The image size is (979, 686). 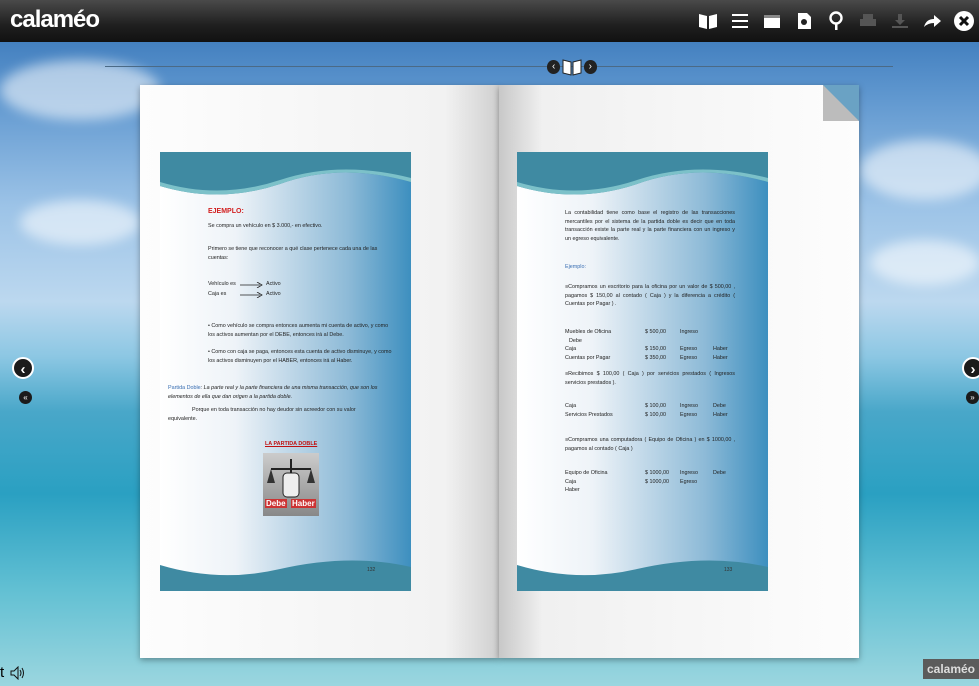 What do you see at coordinates (740, 21) in the screenshot?
I see `list-icon` at bounding box center [740, 21].